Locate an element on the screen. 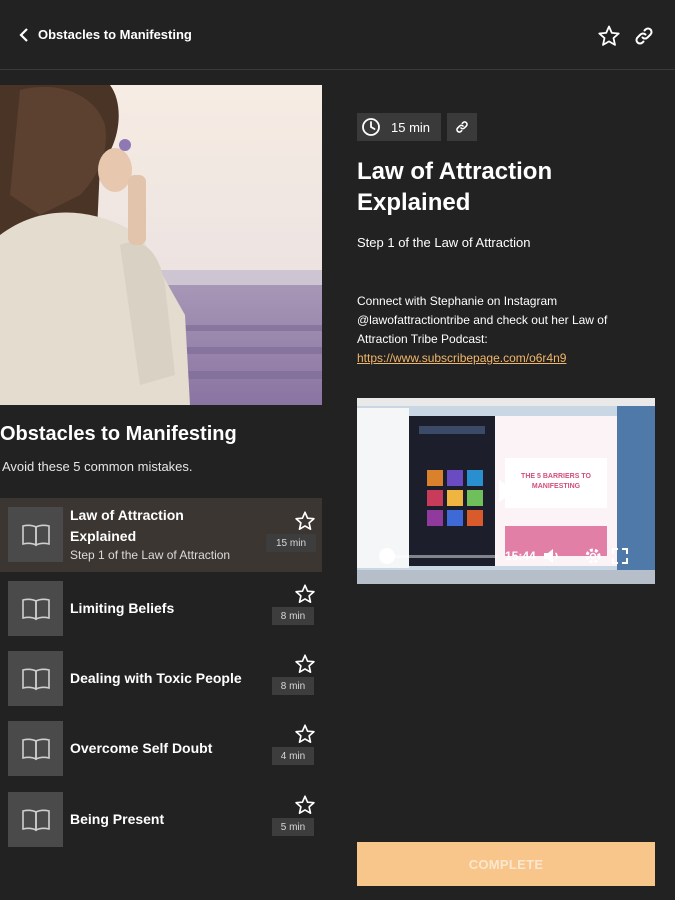 The width and height of the screenshot is (675, 900). top-app-bar: Obstacles to Manifesting is located at coordinates (337, 35).